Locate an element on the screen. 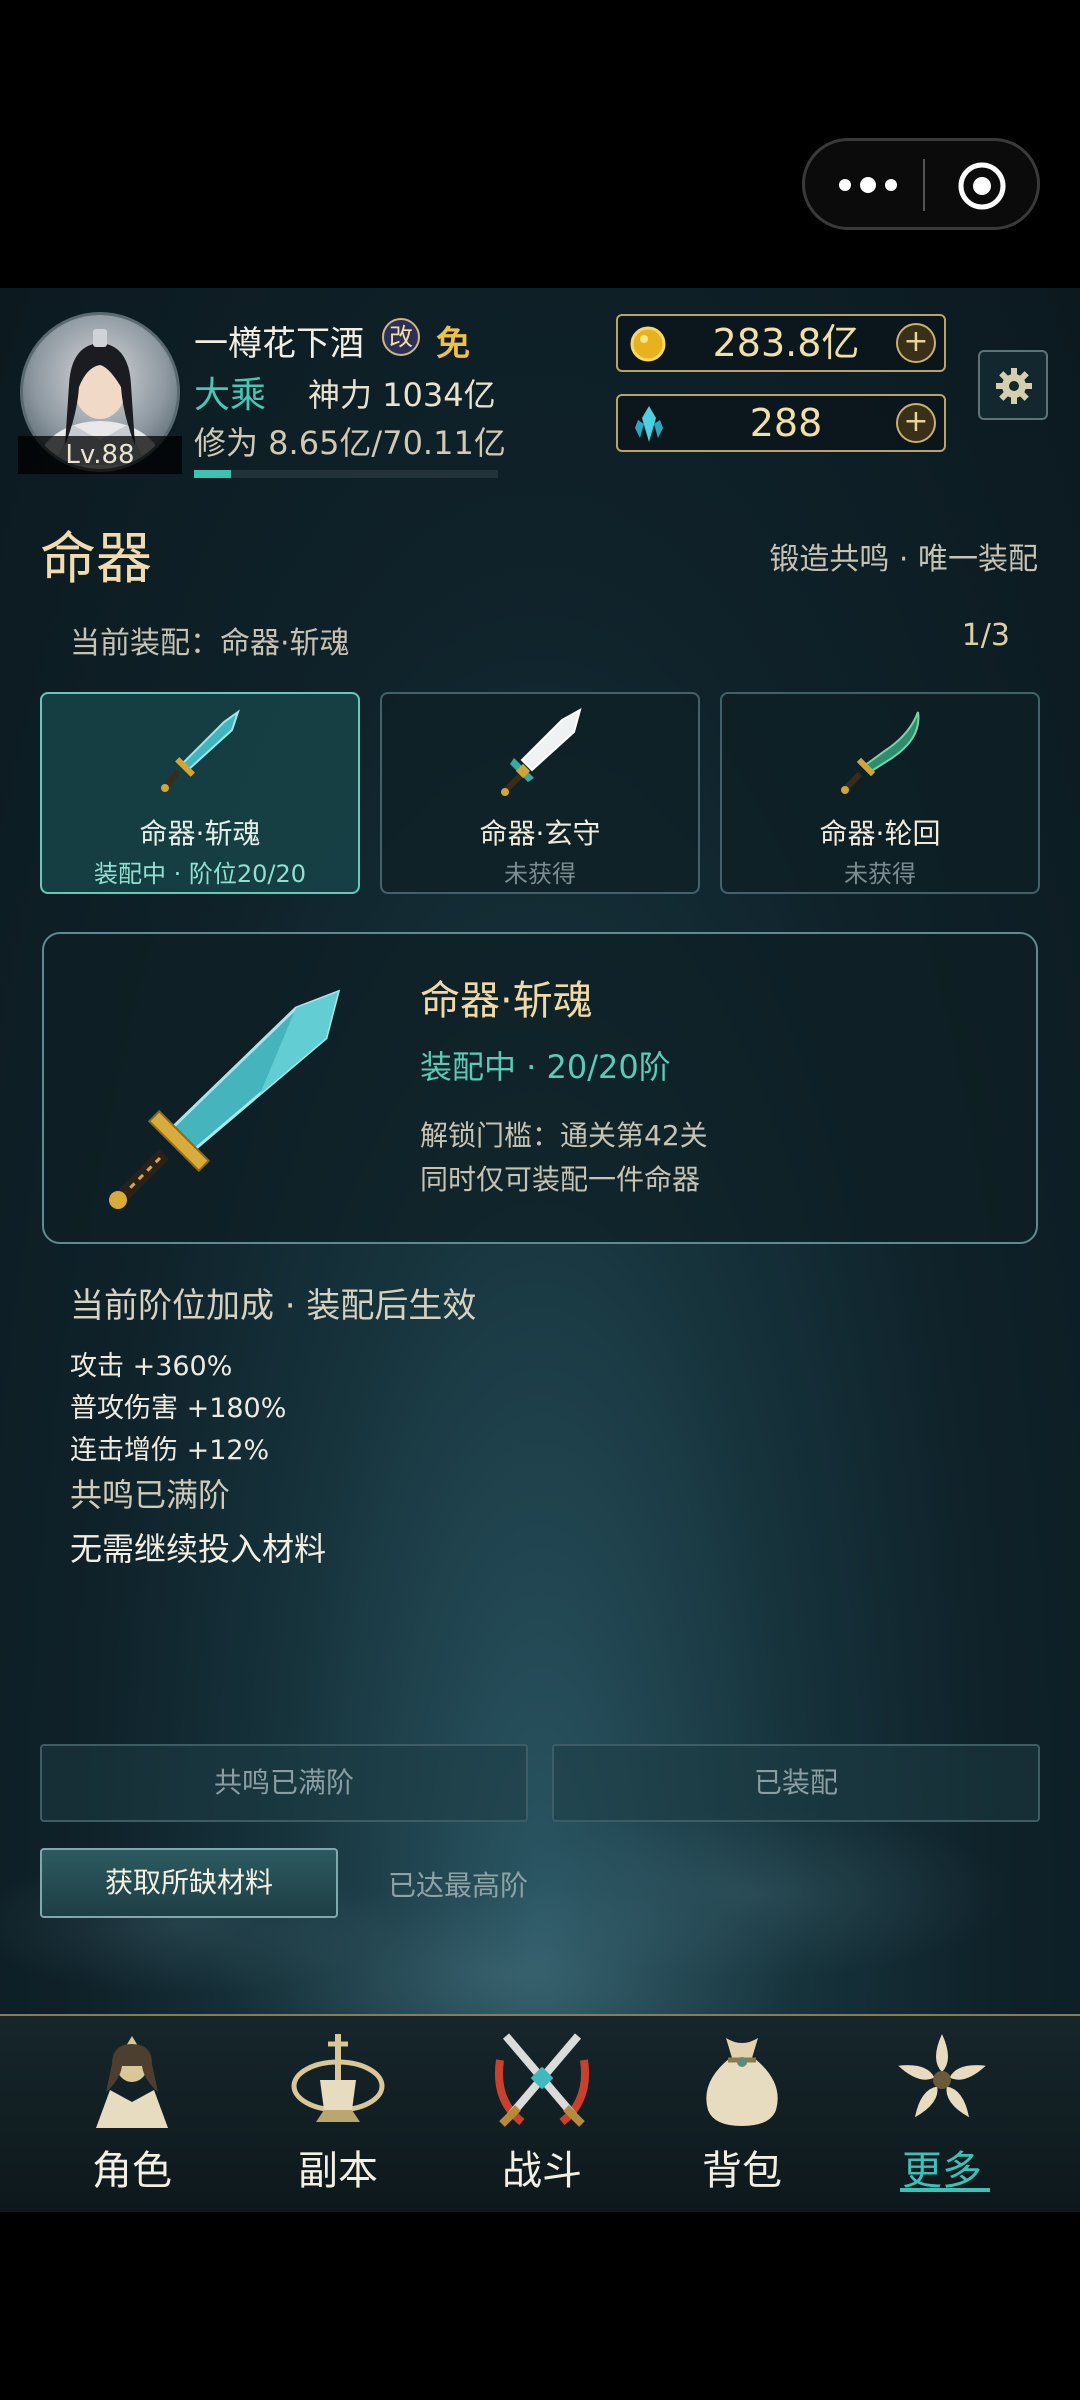  more-dots-icon is located at coordinates (868, 185).